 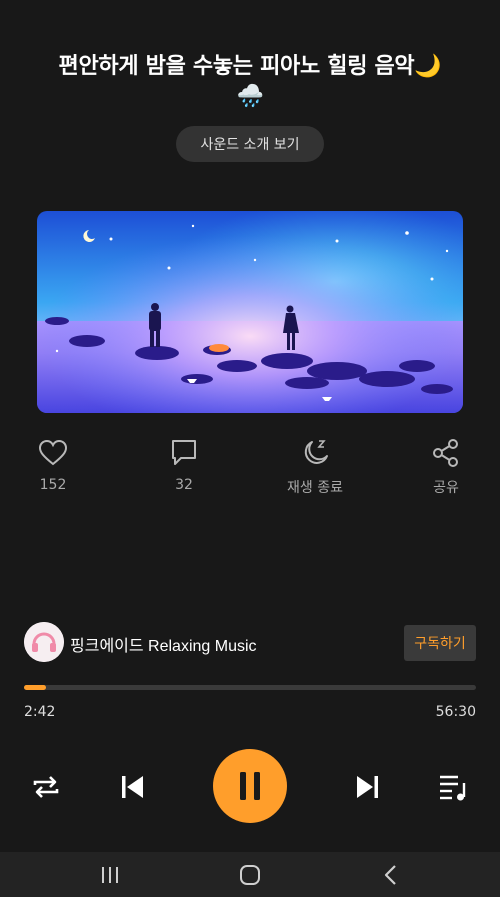 I want to click on like-button: 152, so click(x=53, y=465).